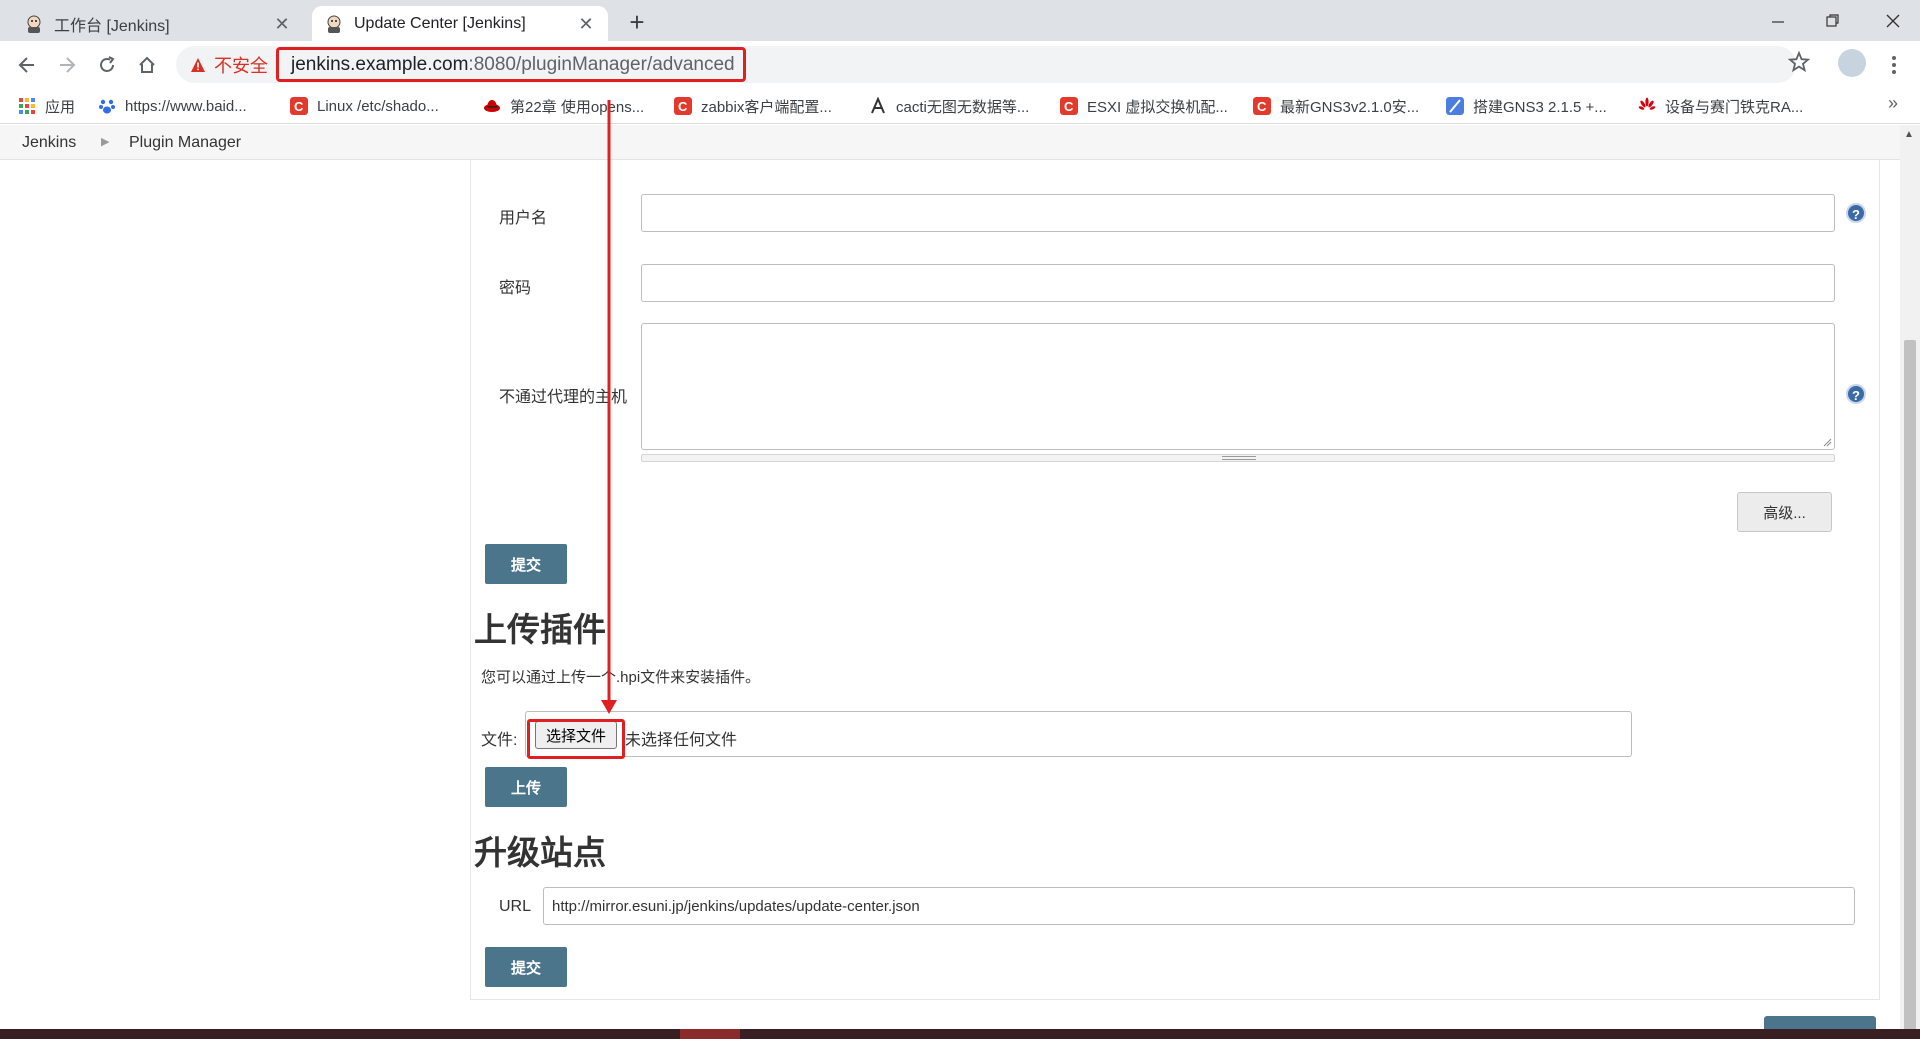 The height and width of the screenshot is (1039, 1920). What do you see at coordinates (107, 106) in the screenshot?
I see `baidu-paw-icon` at bounding box center [107, 106].